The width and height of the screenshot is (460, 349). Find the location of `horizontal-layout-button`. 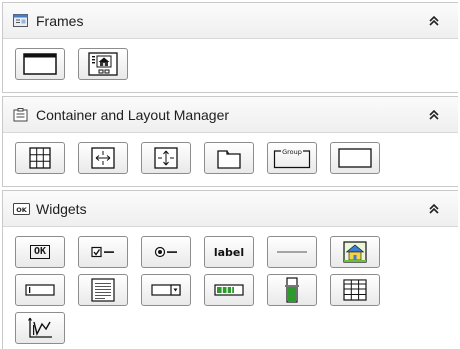

horizontal-layout-button is located at coordinates (103, 158).